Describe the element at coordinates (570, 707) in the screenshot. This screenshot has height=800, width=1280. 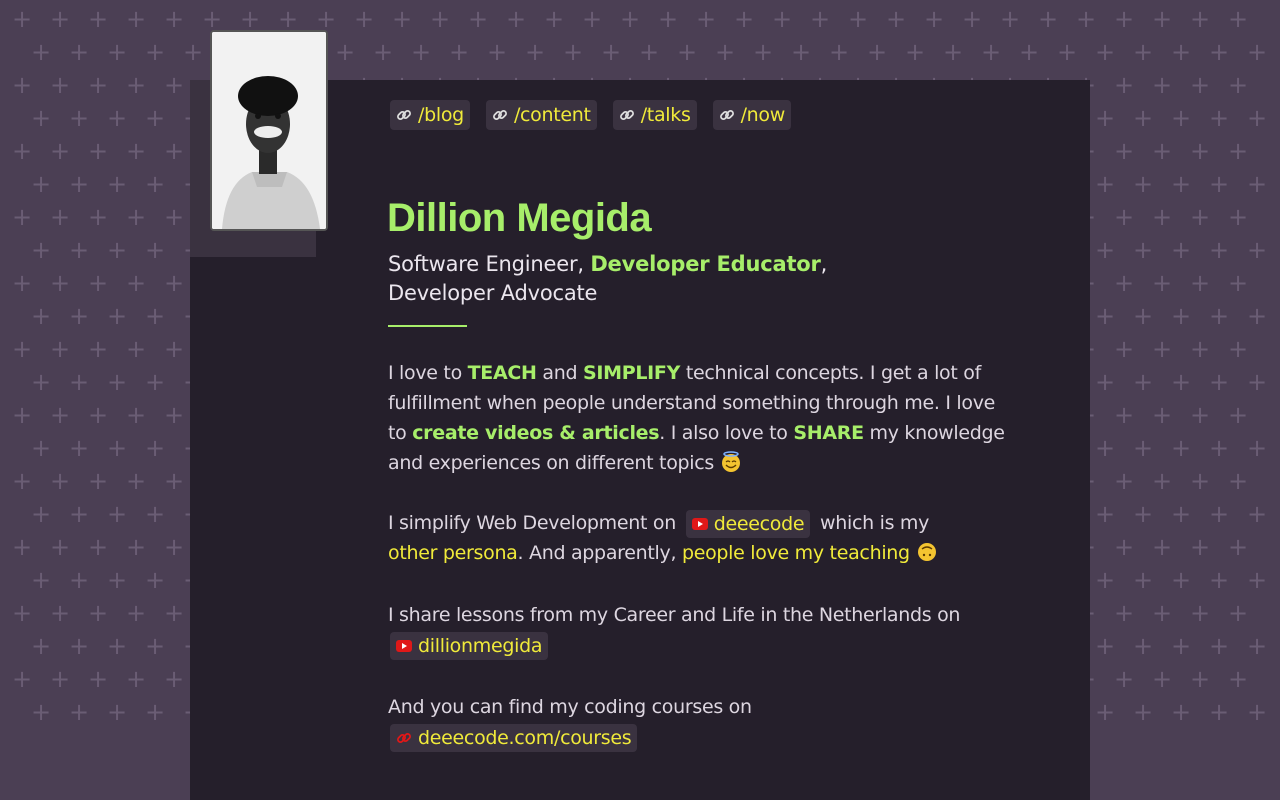
I see `text: And you can find my coding courses on` at that location.